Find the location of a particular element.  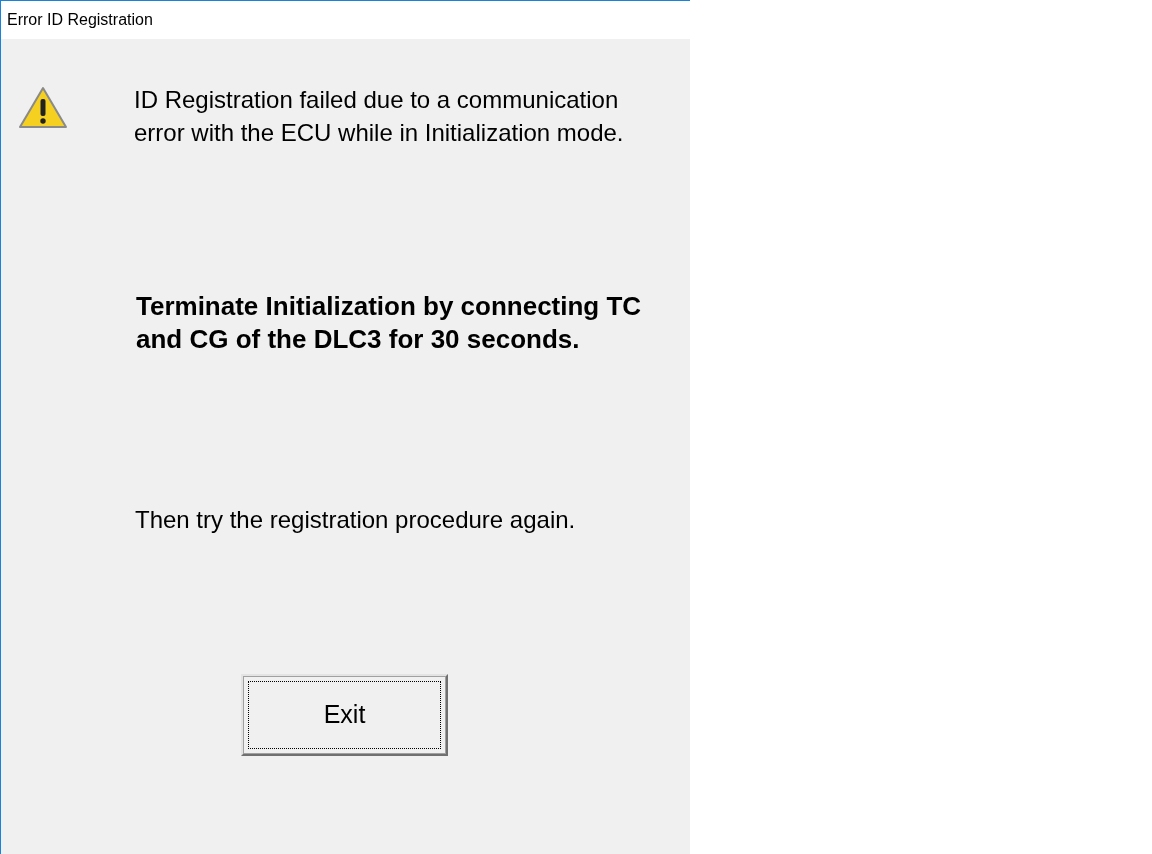

followup-text: Then try the registration procedure again. is located at coordinates (356, 520).